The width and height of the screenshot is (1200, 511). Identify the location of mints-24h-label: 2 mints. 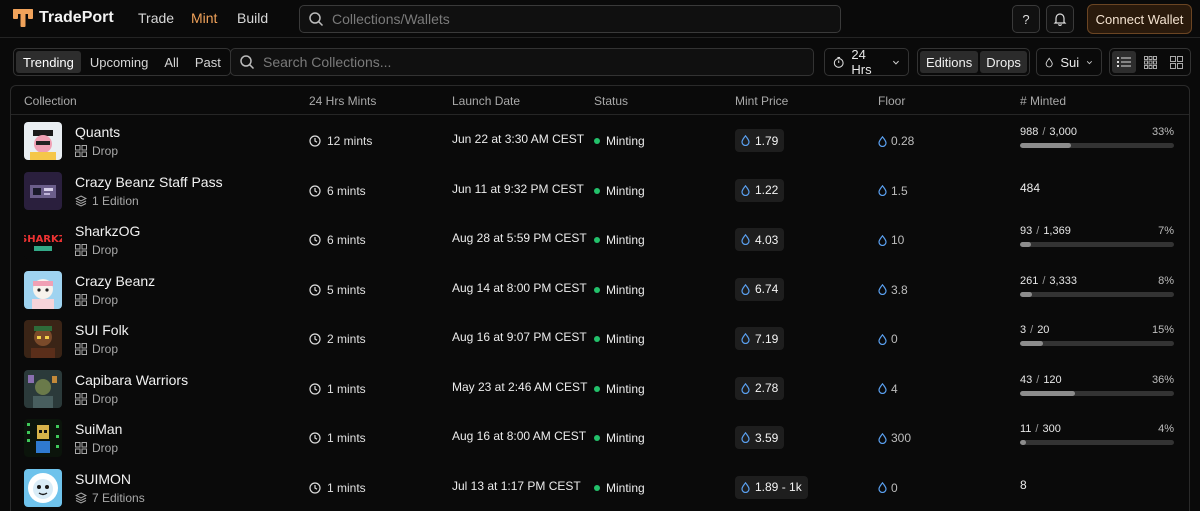
(346, 339).